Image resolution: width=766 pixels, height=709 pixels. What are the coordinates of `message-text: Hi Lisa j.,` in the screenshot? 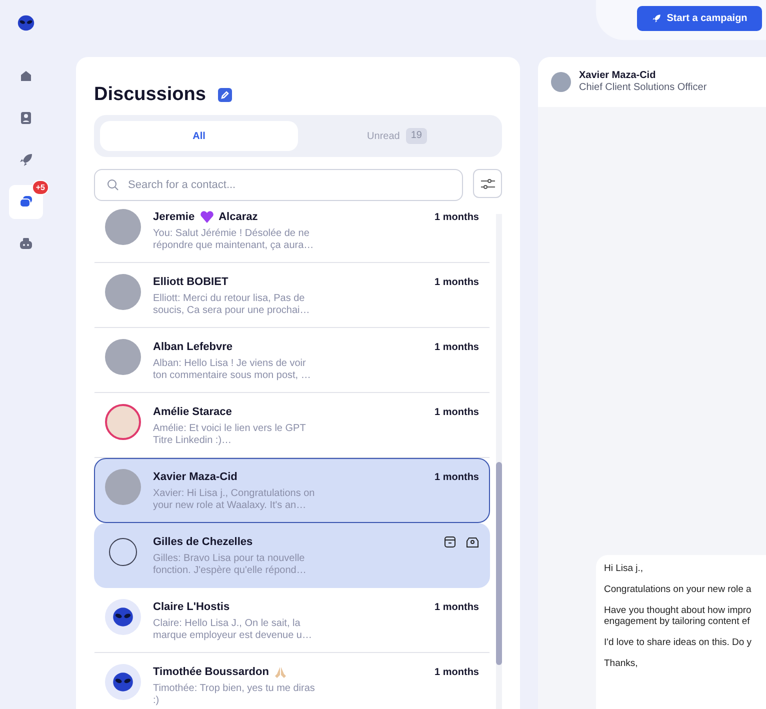 It's located at (624, 568).